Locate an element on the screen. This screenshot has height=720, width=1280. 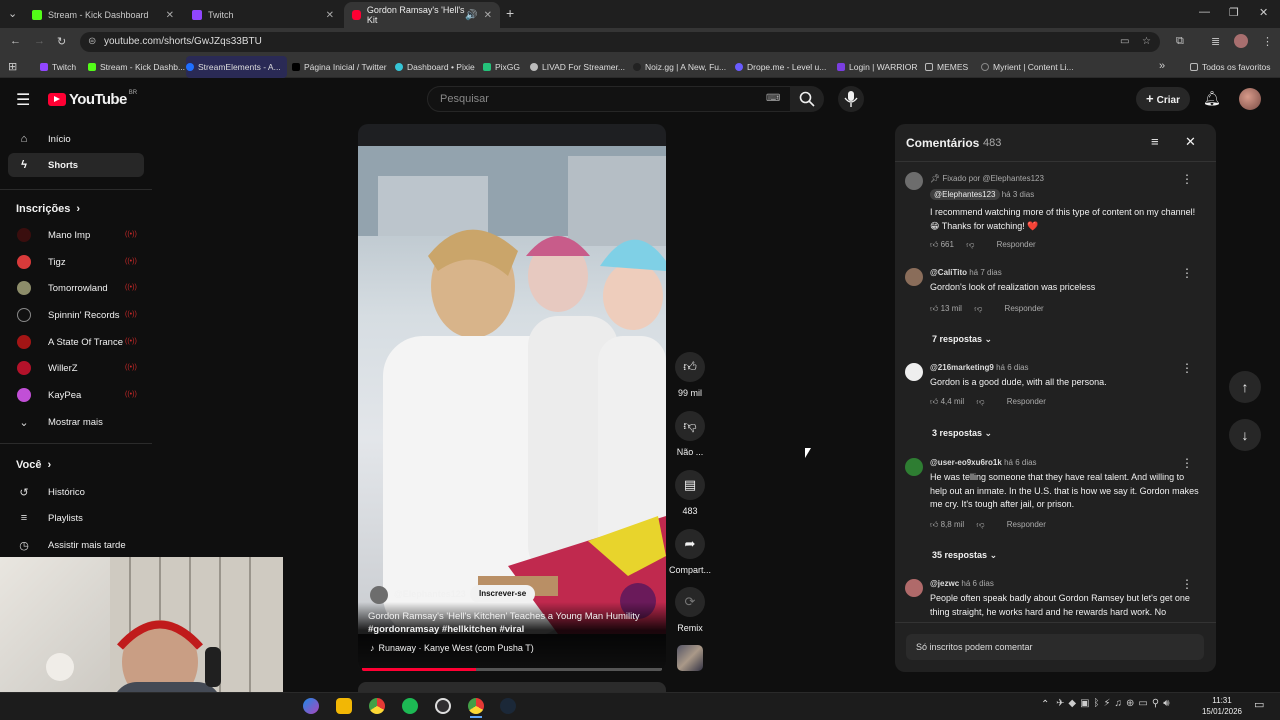
keyboard-icon: ⌨ is located at coordinates (773, 99).